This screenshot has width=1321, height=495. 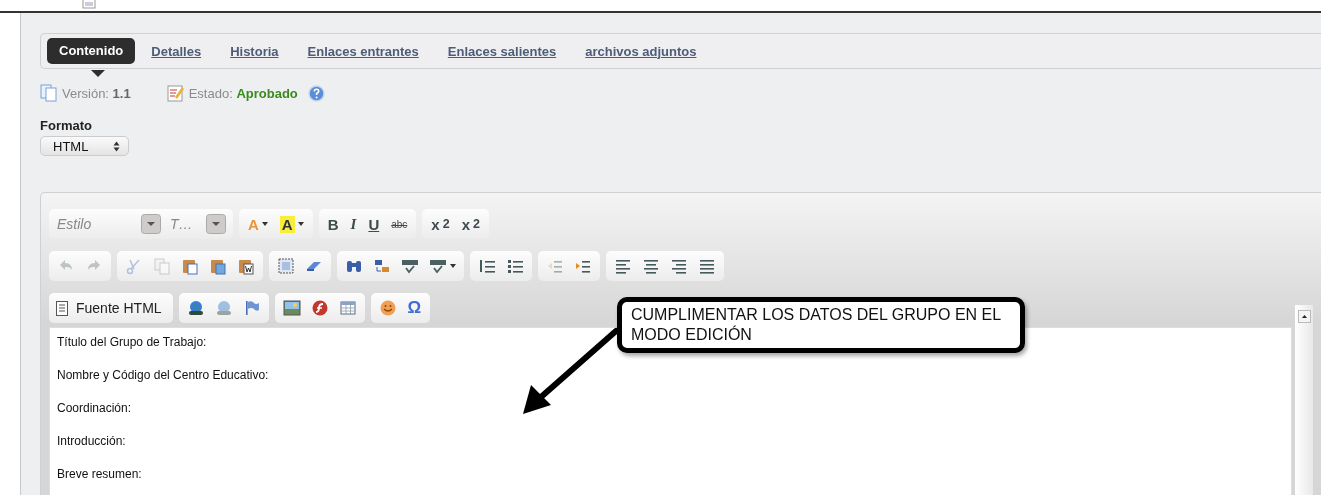 I want to click on help-icon, so click(x=316, y=93).